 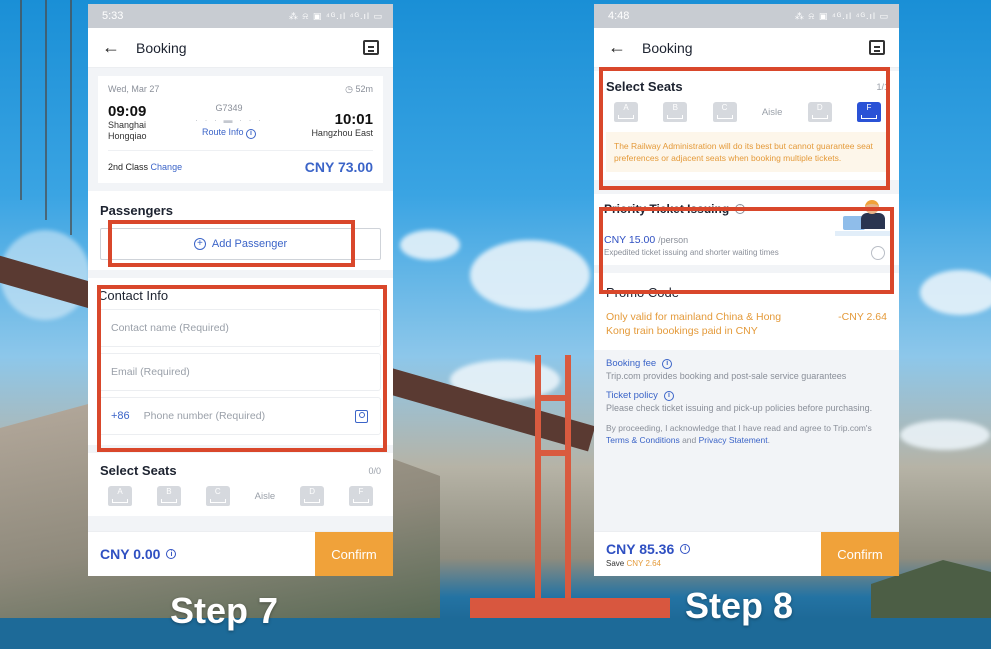 I want to click on arrive-station: Hangzhou East, so click(x=342, y=133).